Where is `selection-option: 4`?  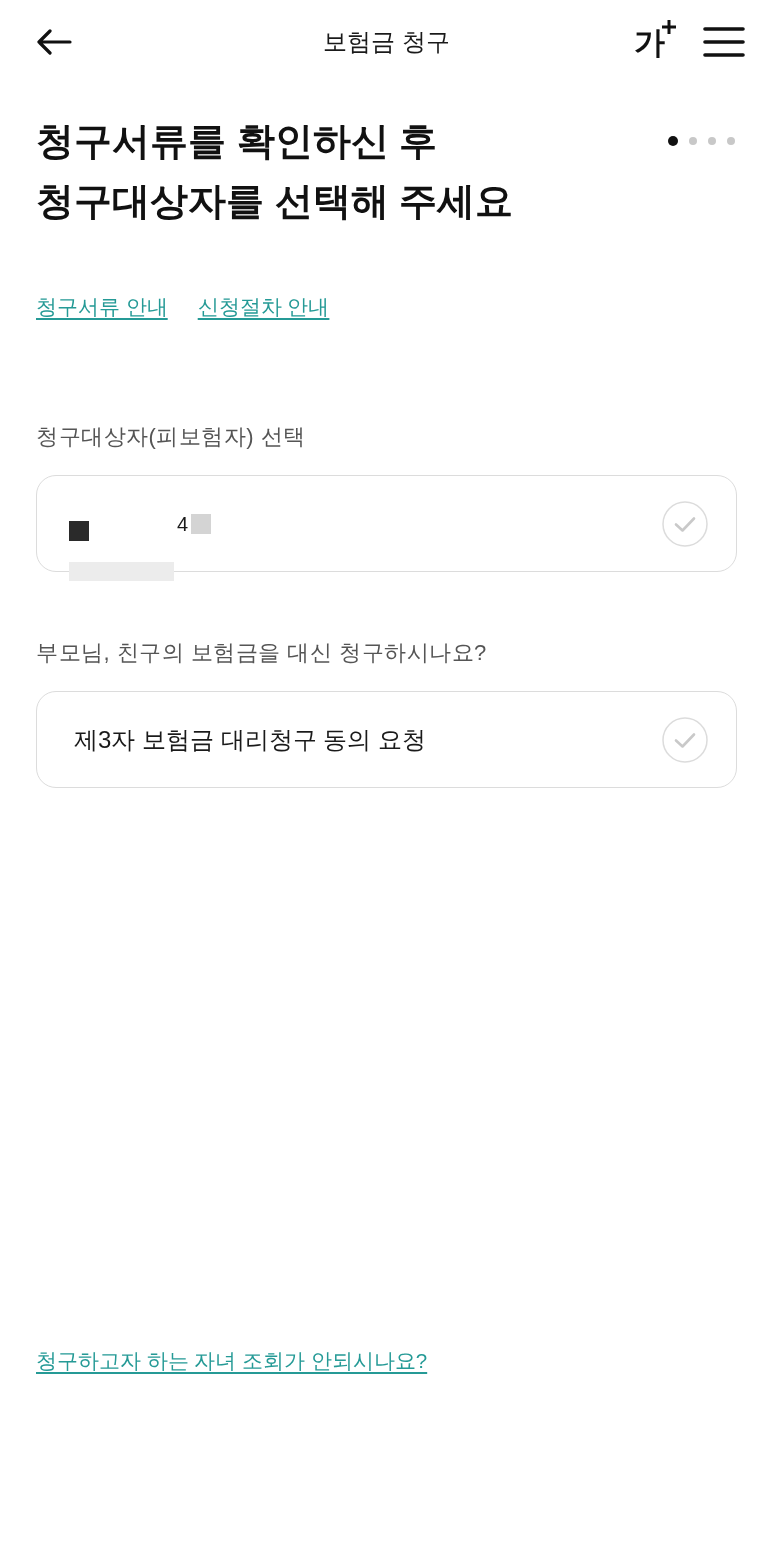
selection-option: 4 is located at coordinates (386, 523).